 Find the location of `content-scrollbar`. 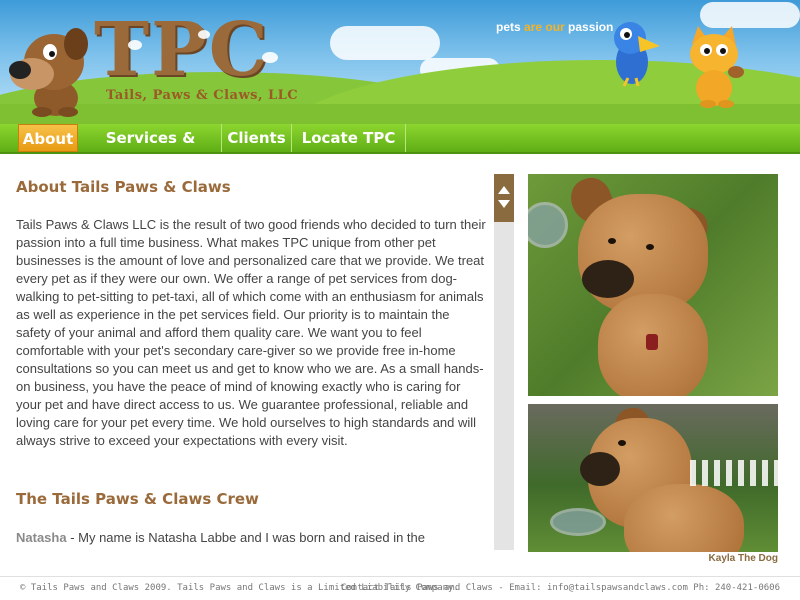

content-scrollbar is located at coordinates (504, 362).